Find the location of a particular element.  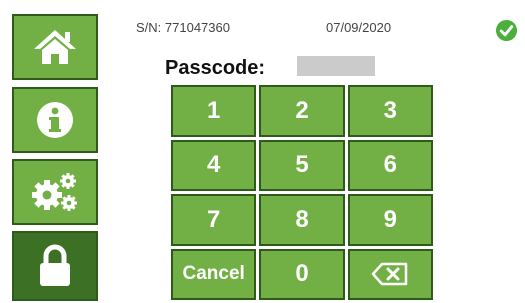

gears-icon is located at coordinates (54, 192).